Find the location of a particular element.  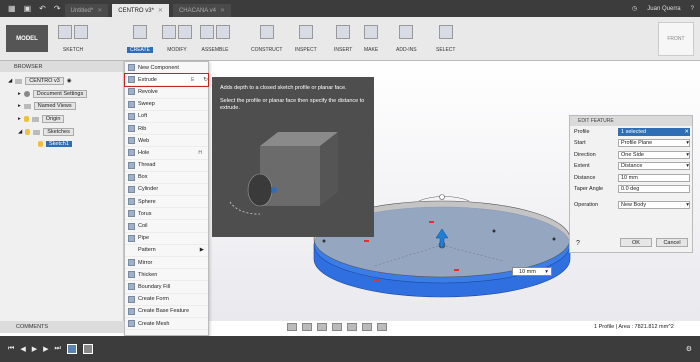

browser-item-settings: ▸ Document Settings is located at coordinates (53, 94).